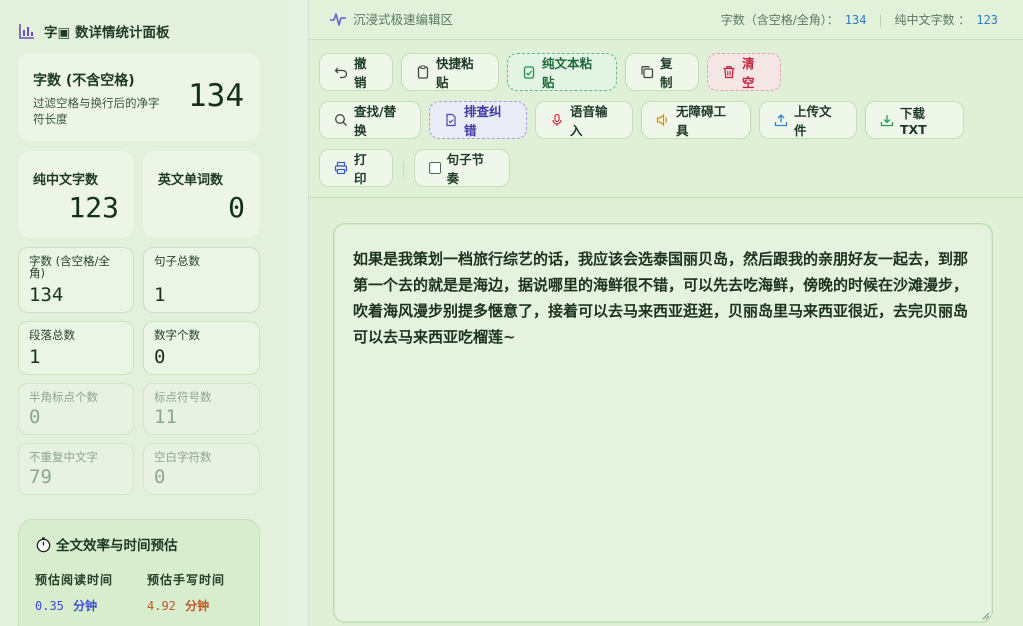  Describe the element at coordinates (201, 194) in the screenshot. I see `english-word-card: 英文单词数 0` at that location.